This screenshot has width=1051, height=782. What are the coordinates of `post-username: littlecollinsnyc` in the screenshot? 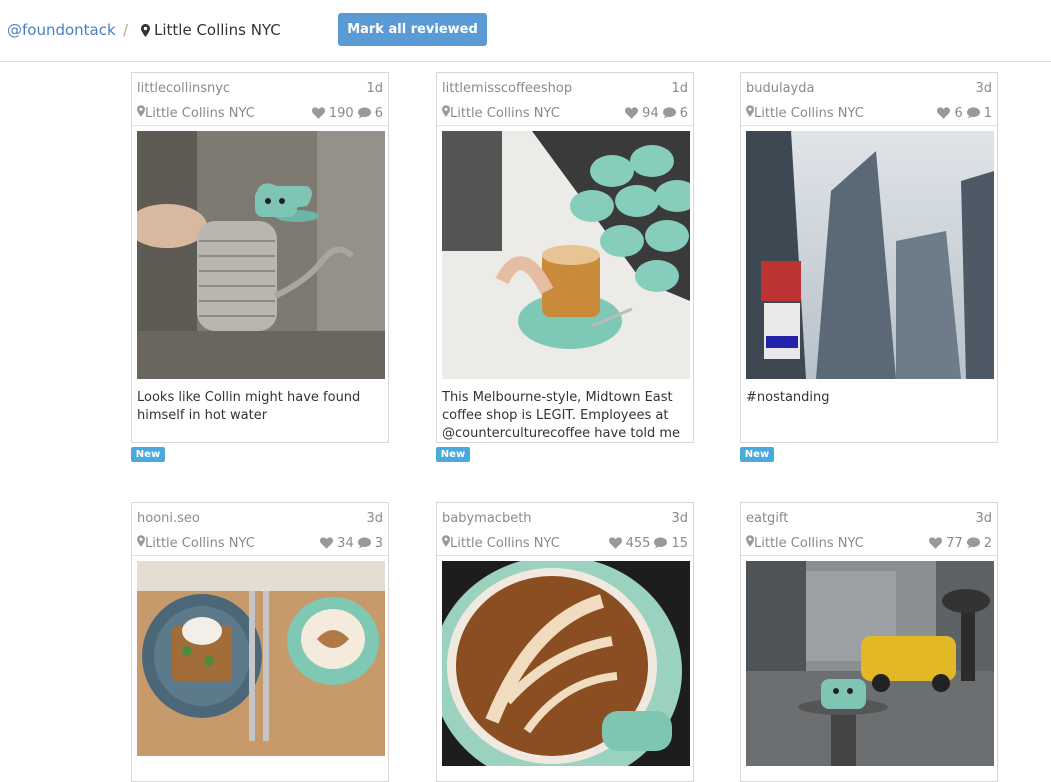 It's located at (183, 90).